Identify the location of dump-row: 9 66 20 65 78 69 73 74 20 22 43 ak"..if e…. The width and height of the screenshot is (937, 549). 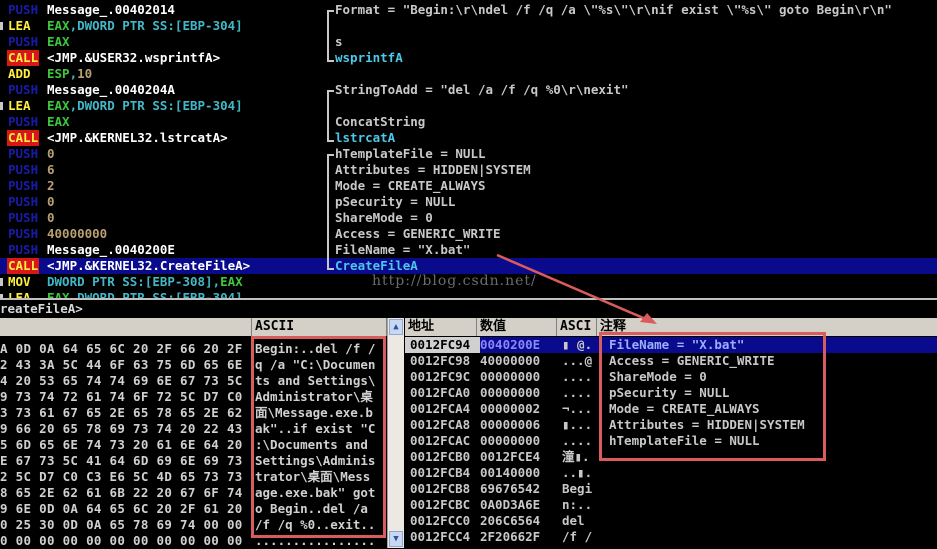
(193, 429).